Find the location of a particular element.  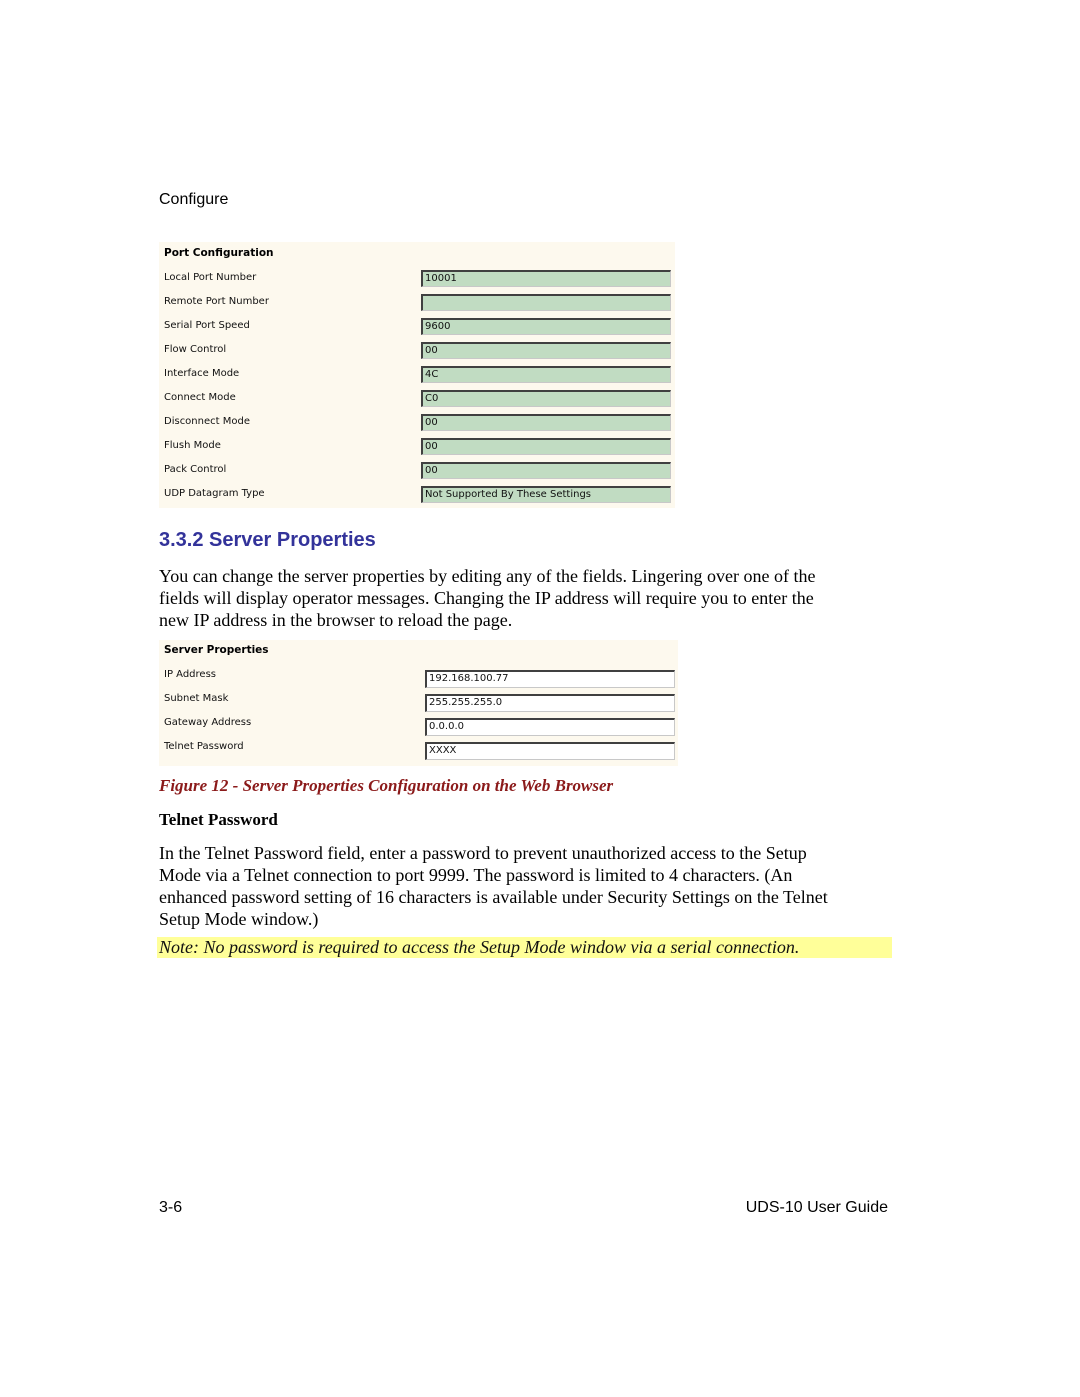

local-port-number-label: Local Port Number is located at coordinates (210, 277).